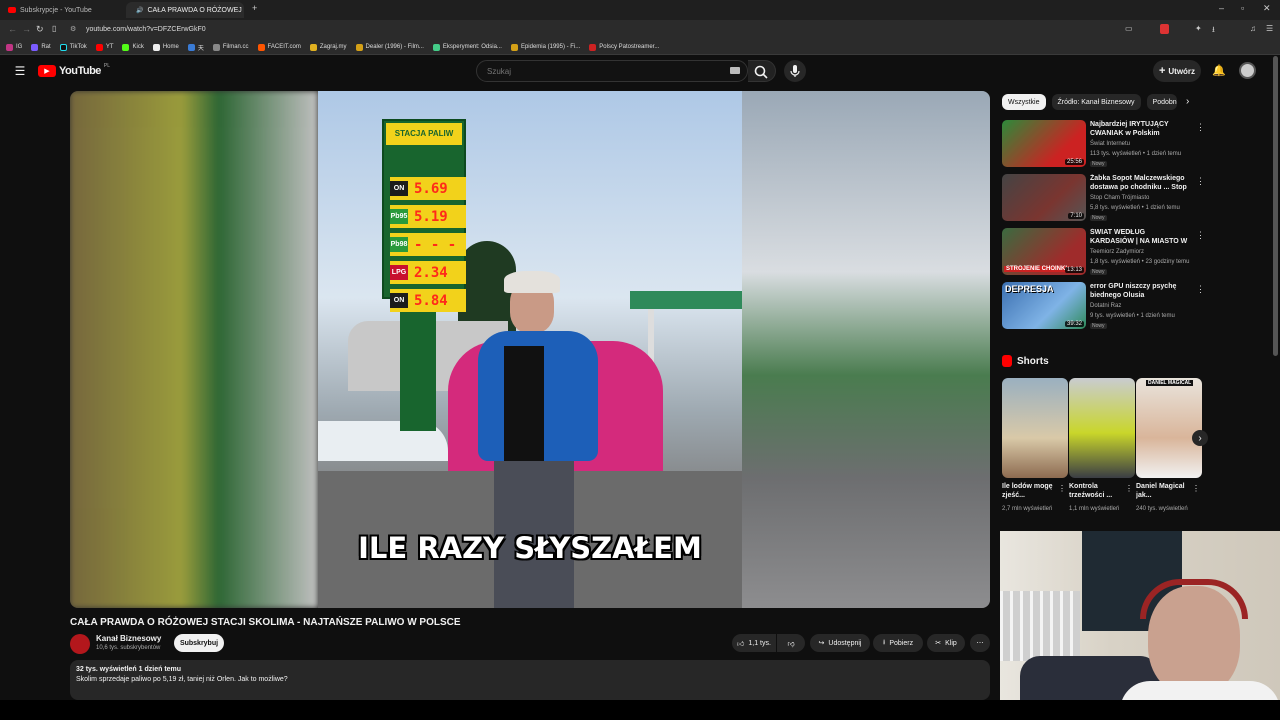 The height and width of the screenshot is (720, 1280). Describe the element at coordinates (99, 47) in the screenshot. I see `youtube-icon` at that location.